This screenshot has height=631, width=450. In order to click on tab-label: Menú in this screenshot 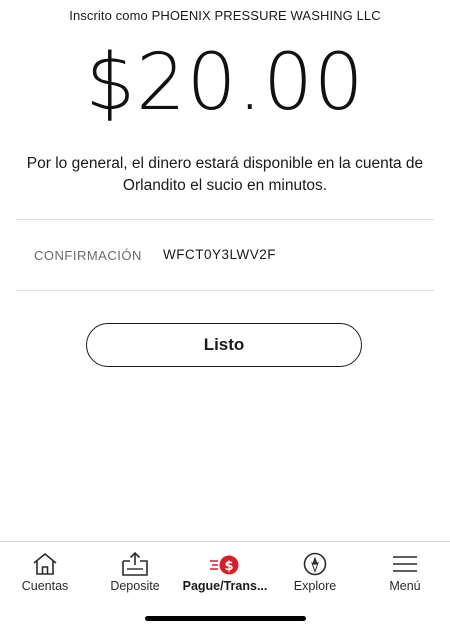, I will do `click(405, 586)`.